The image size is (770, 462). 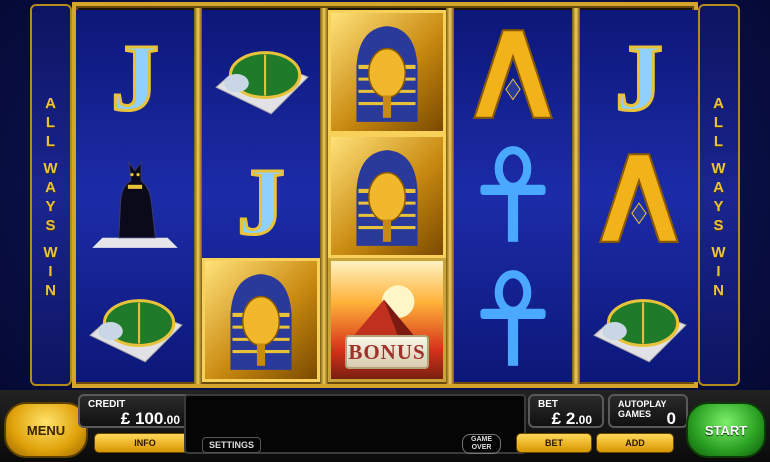 What do you see at coordinates (125, 418) in the screenshot?
I see `credit-currency: £` at bounding box center [125, 418].